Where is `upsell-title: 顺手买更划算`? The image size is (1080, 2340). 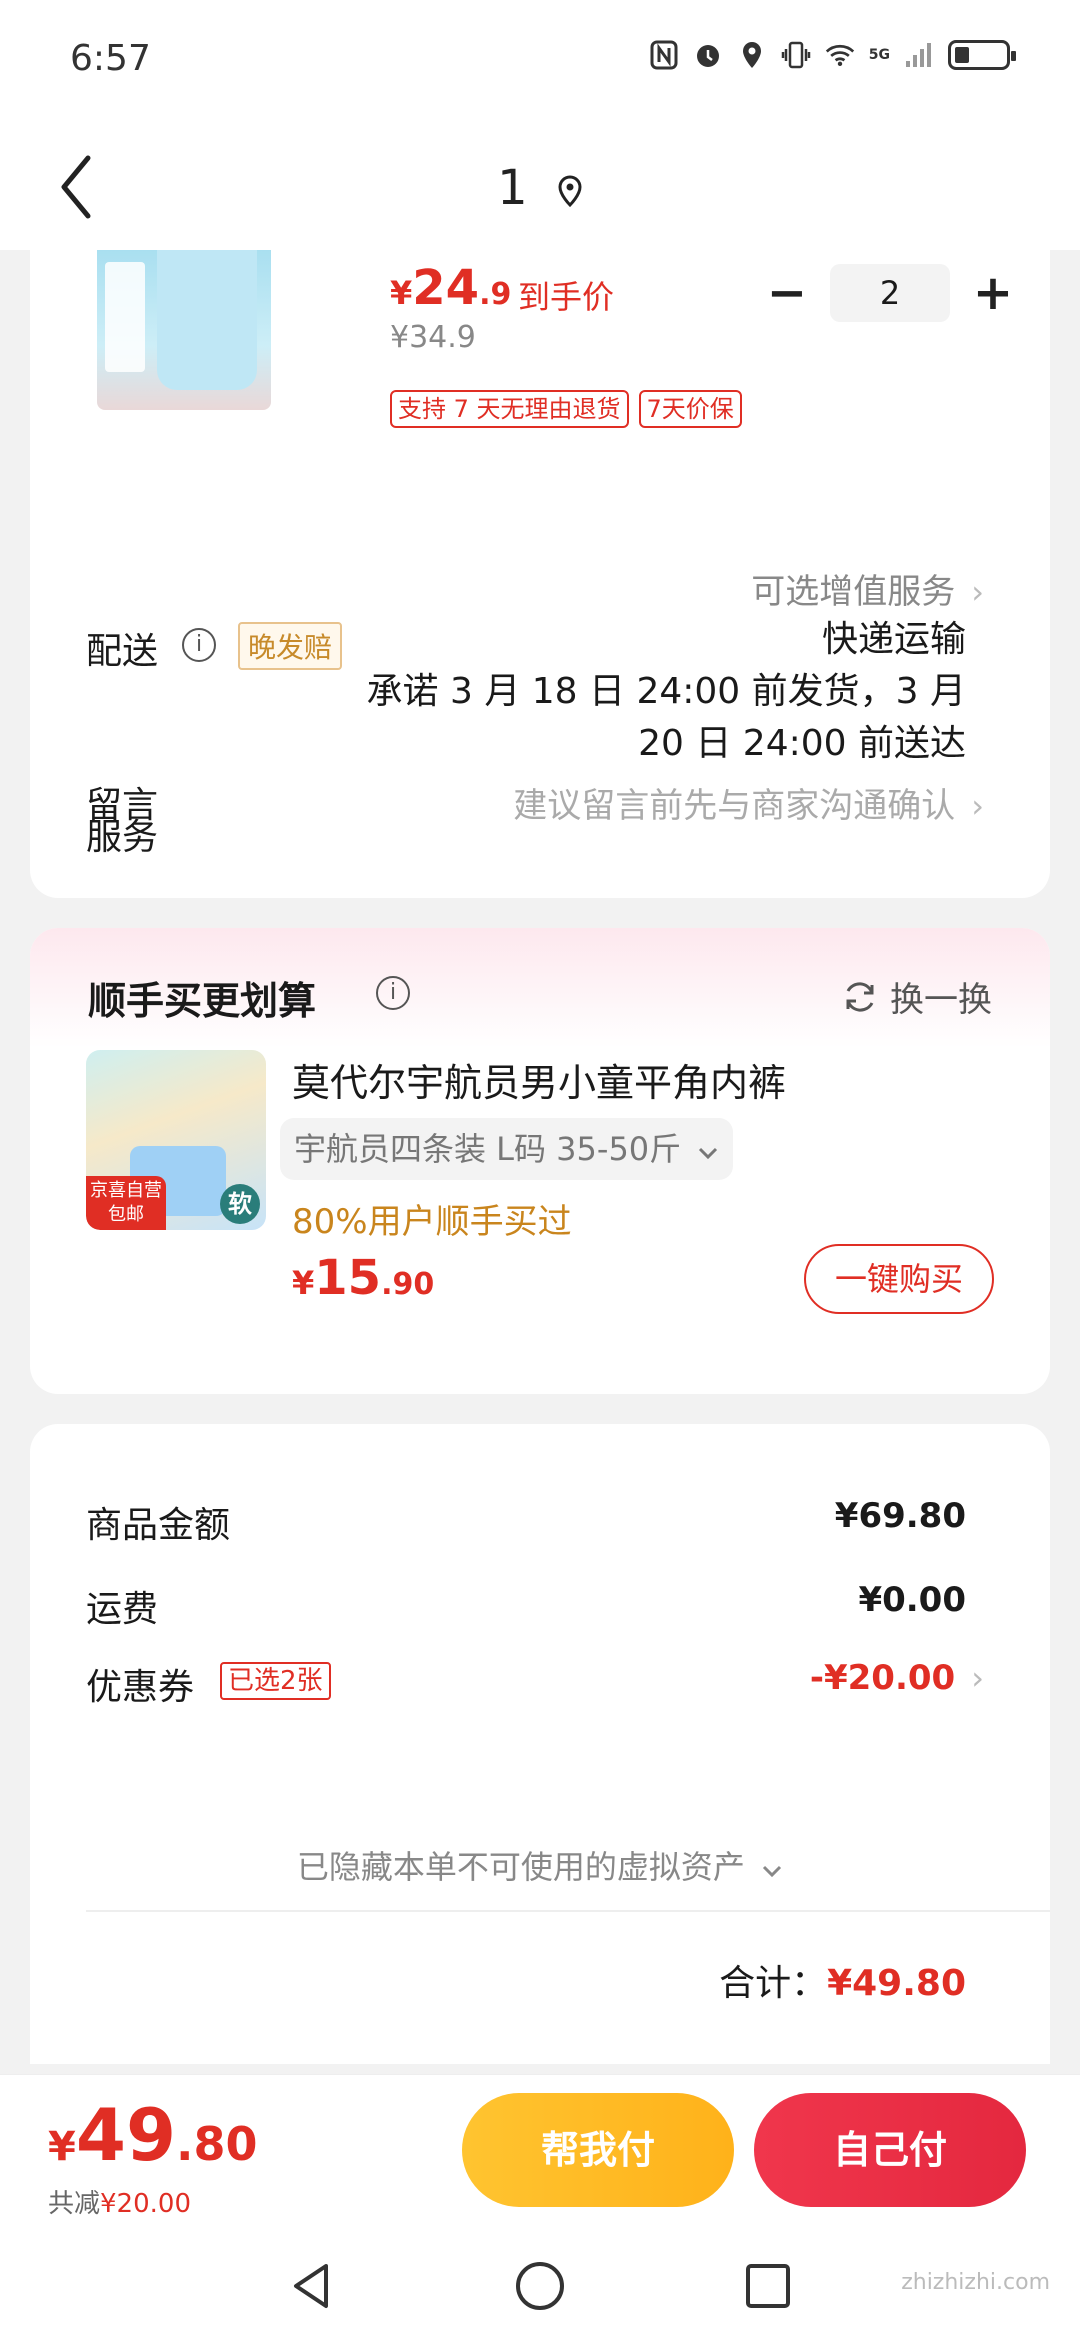
upsell-title: 顺手买更划算 is located at coordinates (202, 1001).